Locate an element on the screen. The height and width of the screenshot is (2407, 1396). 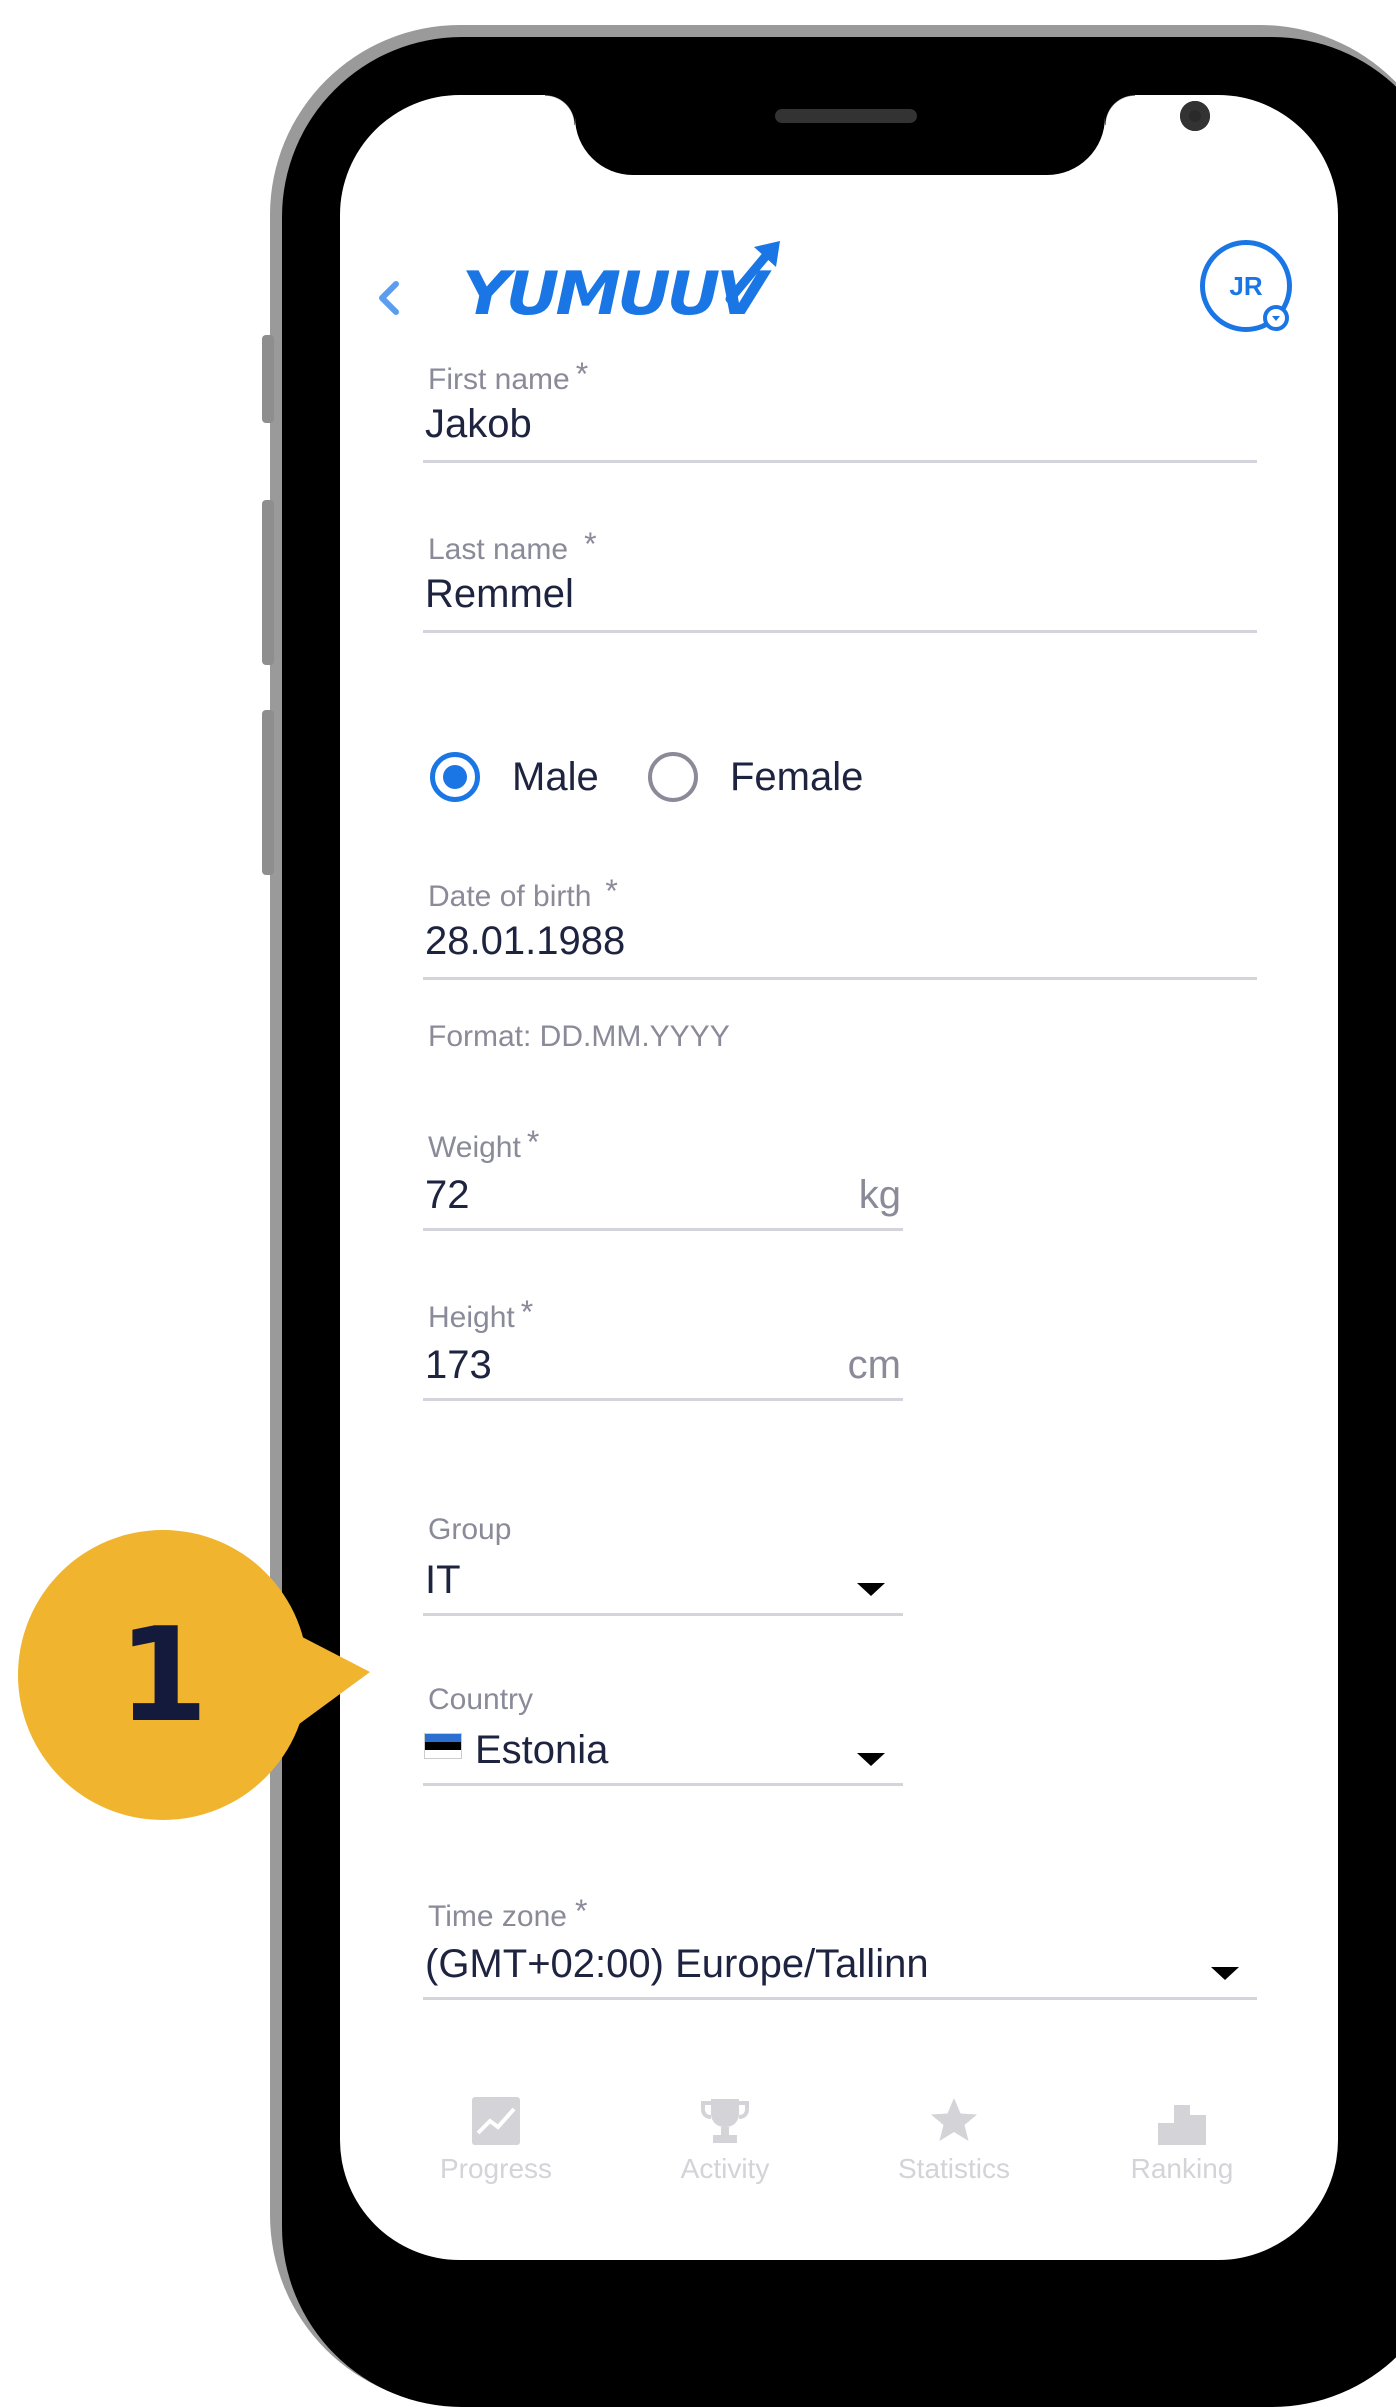
step-number: 1 is located at coordinates (163, 1675).